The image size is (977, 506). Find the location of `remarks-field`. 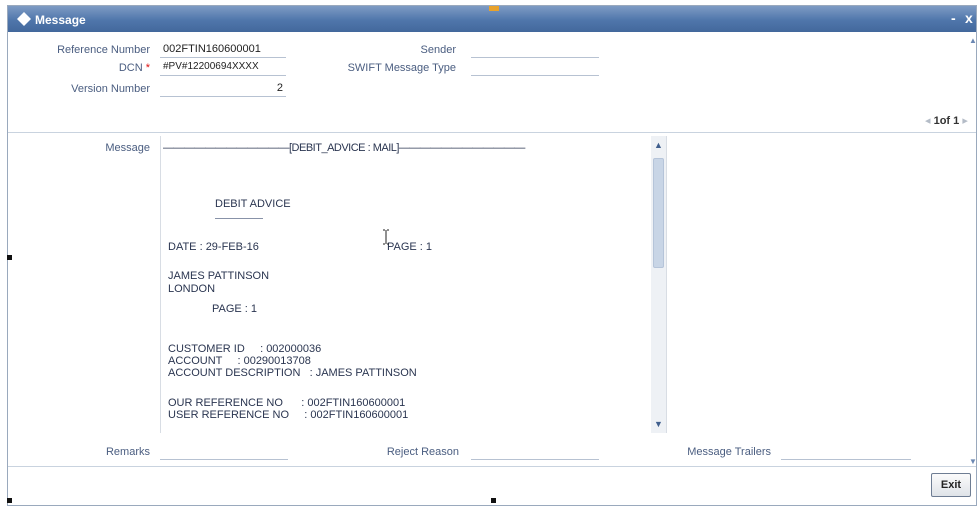

remarks-field is located at coordinates (224, 451).